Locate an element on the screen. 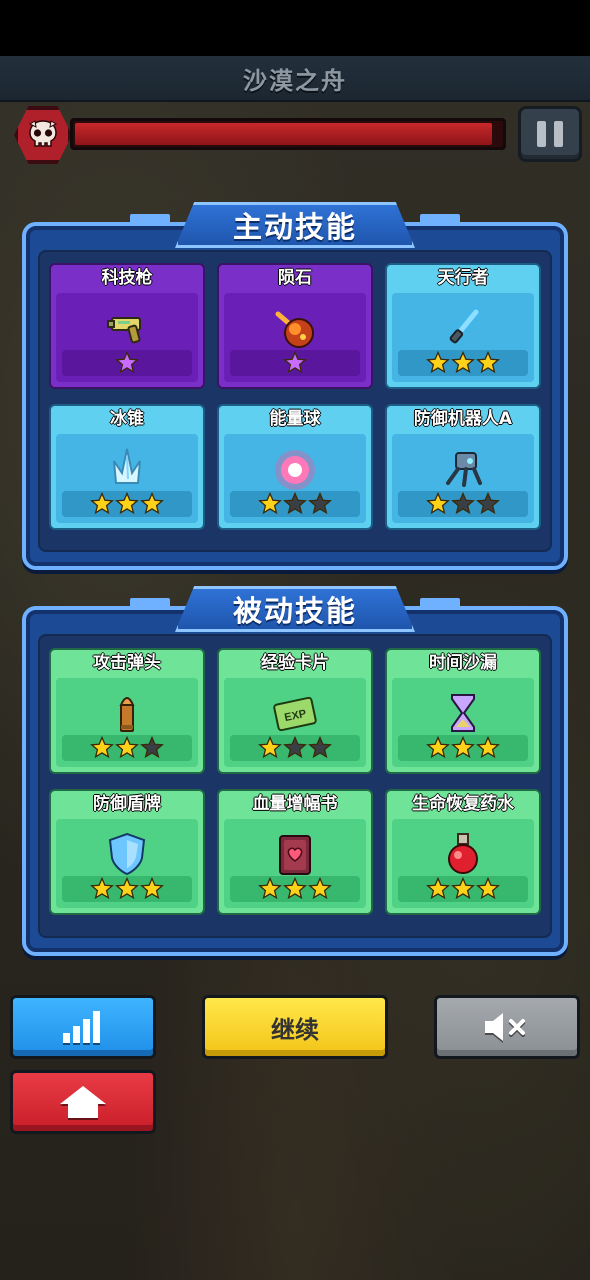 The height and width of the screenshot is (1280, 590). skill-card: 时间沙漏 is located at coordinates (463, 711).